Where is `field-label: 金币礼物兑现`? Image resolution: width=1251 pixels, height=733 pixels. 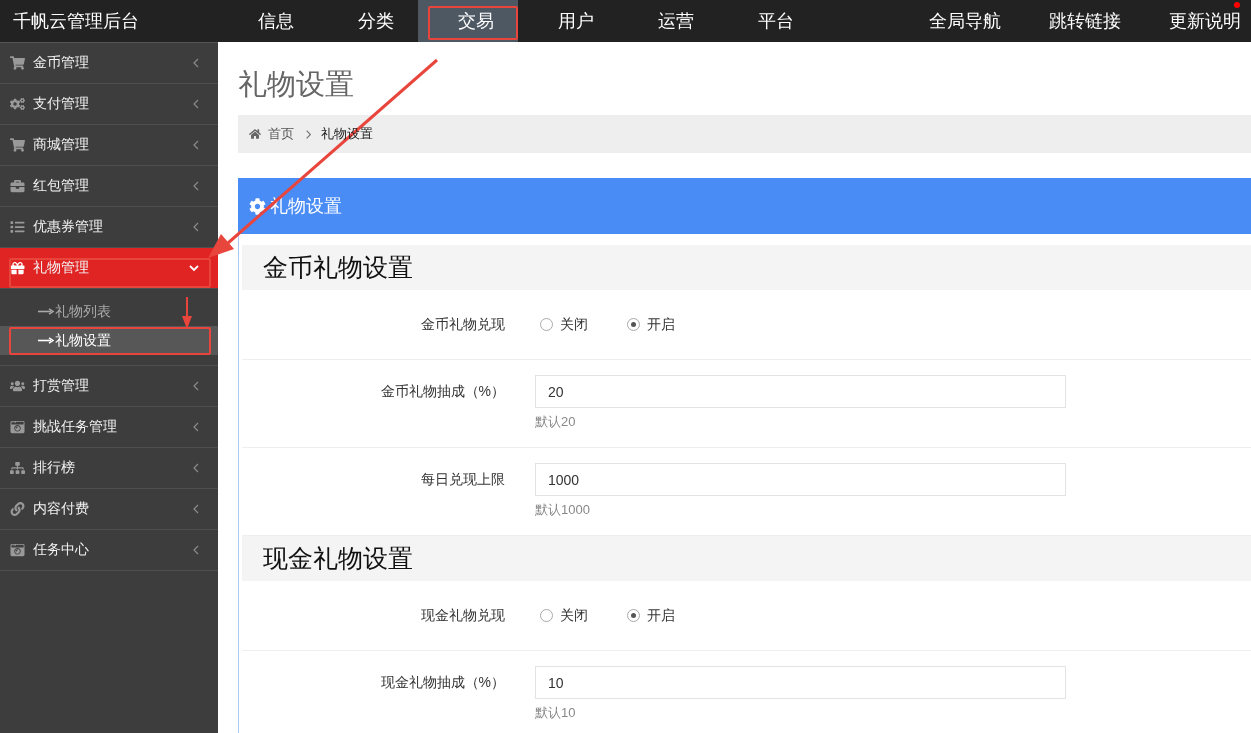
field-label: 金币礼物兑现 is located at coordinates (463, 324).